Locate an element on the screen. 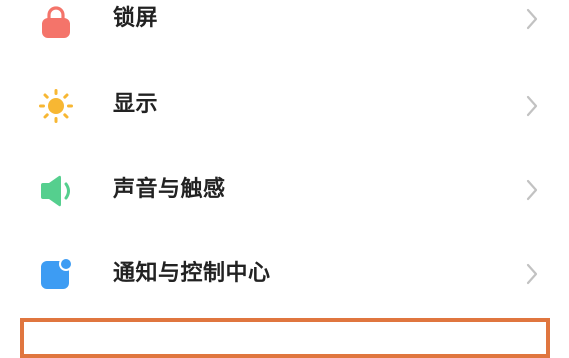 The width and height of the screenshot is (569, 358). sun-icon is located at coordinates (56, 106).